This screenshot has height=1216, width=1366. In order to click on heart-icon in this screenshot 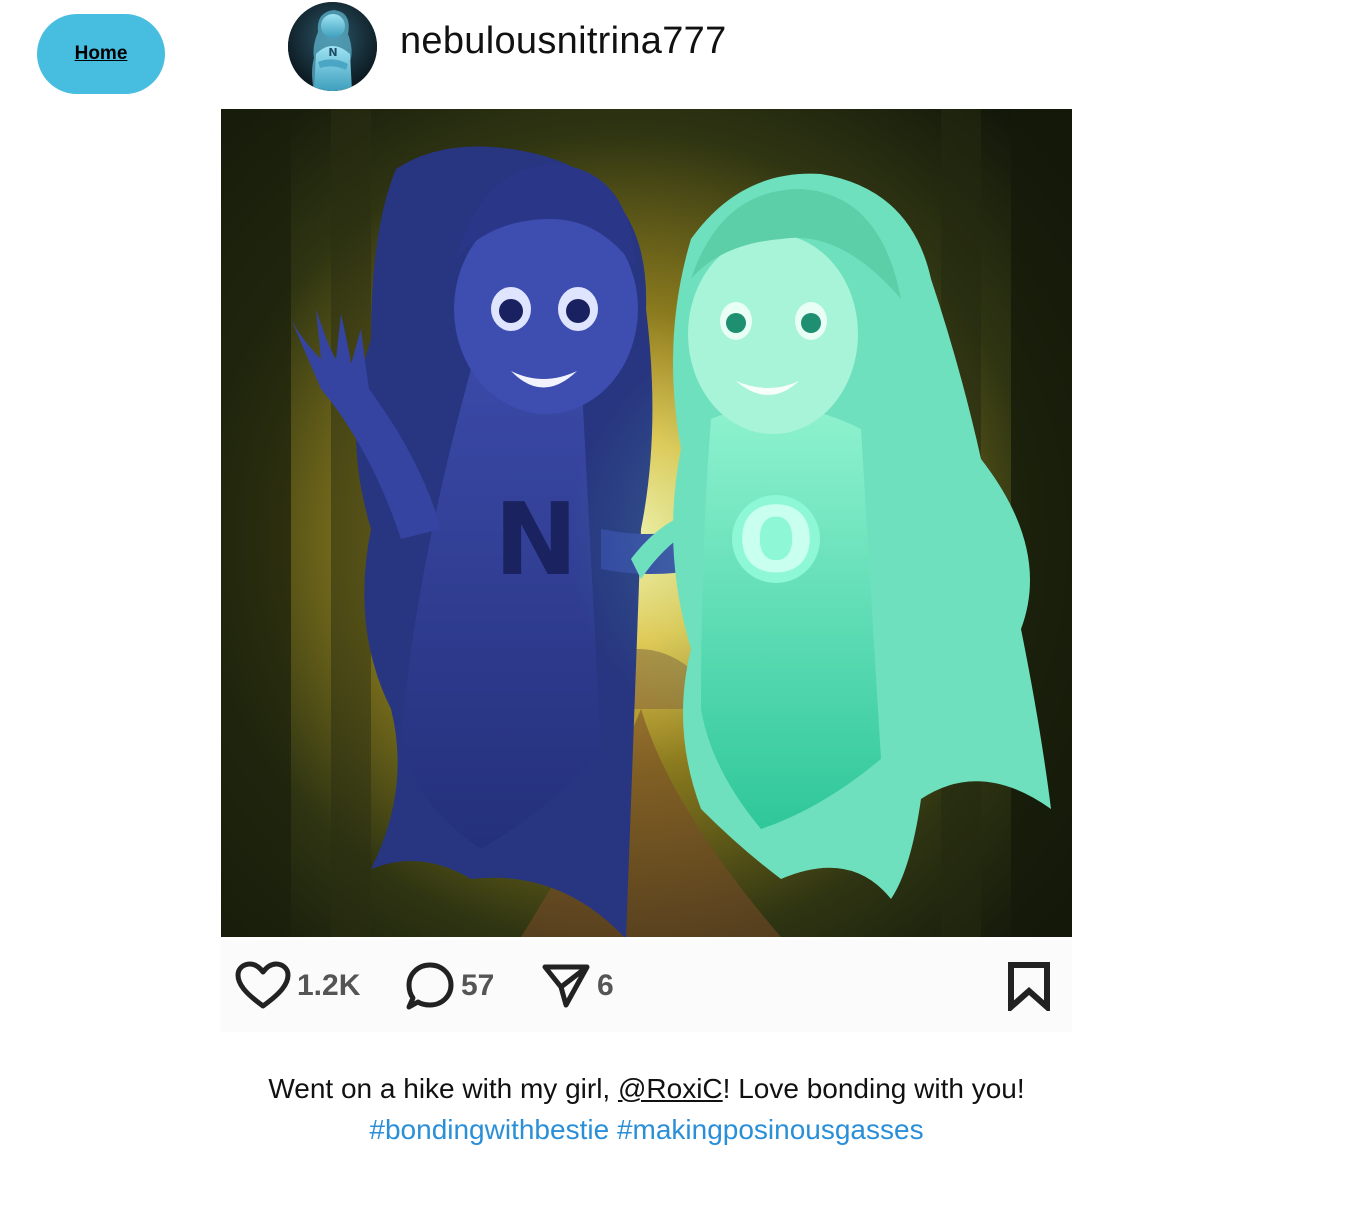, I will do `click(263, 985)`.